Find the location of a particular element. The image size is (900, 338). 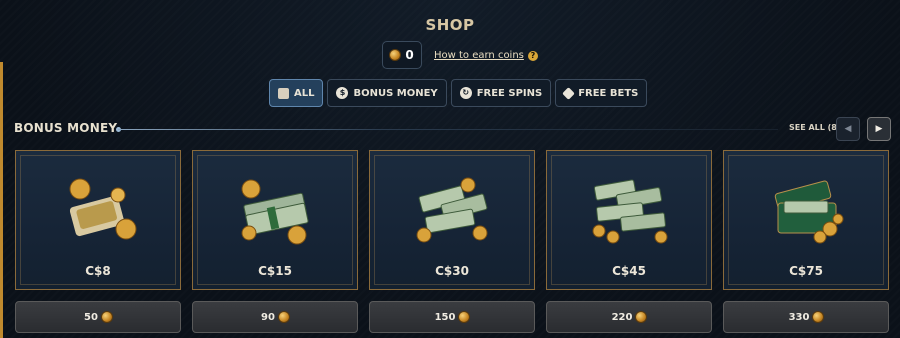

buy-cost: 220 is located at coordinates (622, 317).